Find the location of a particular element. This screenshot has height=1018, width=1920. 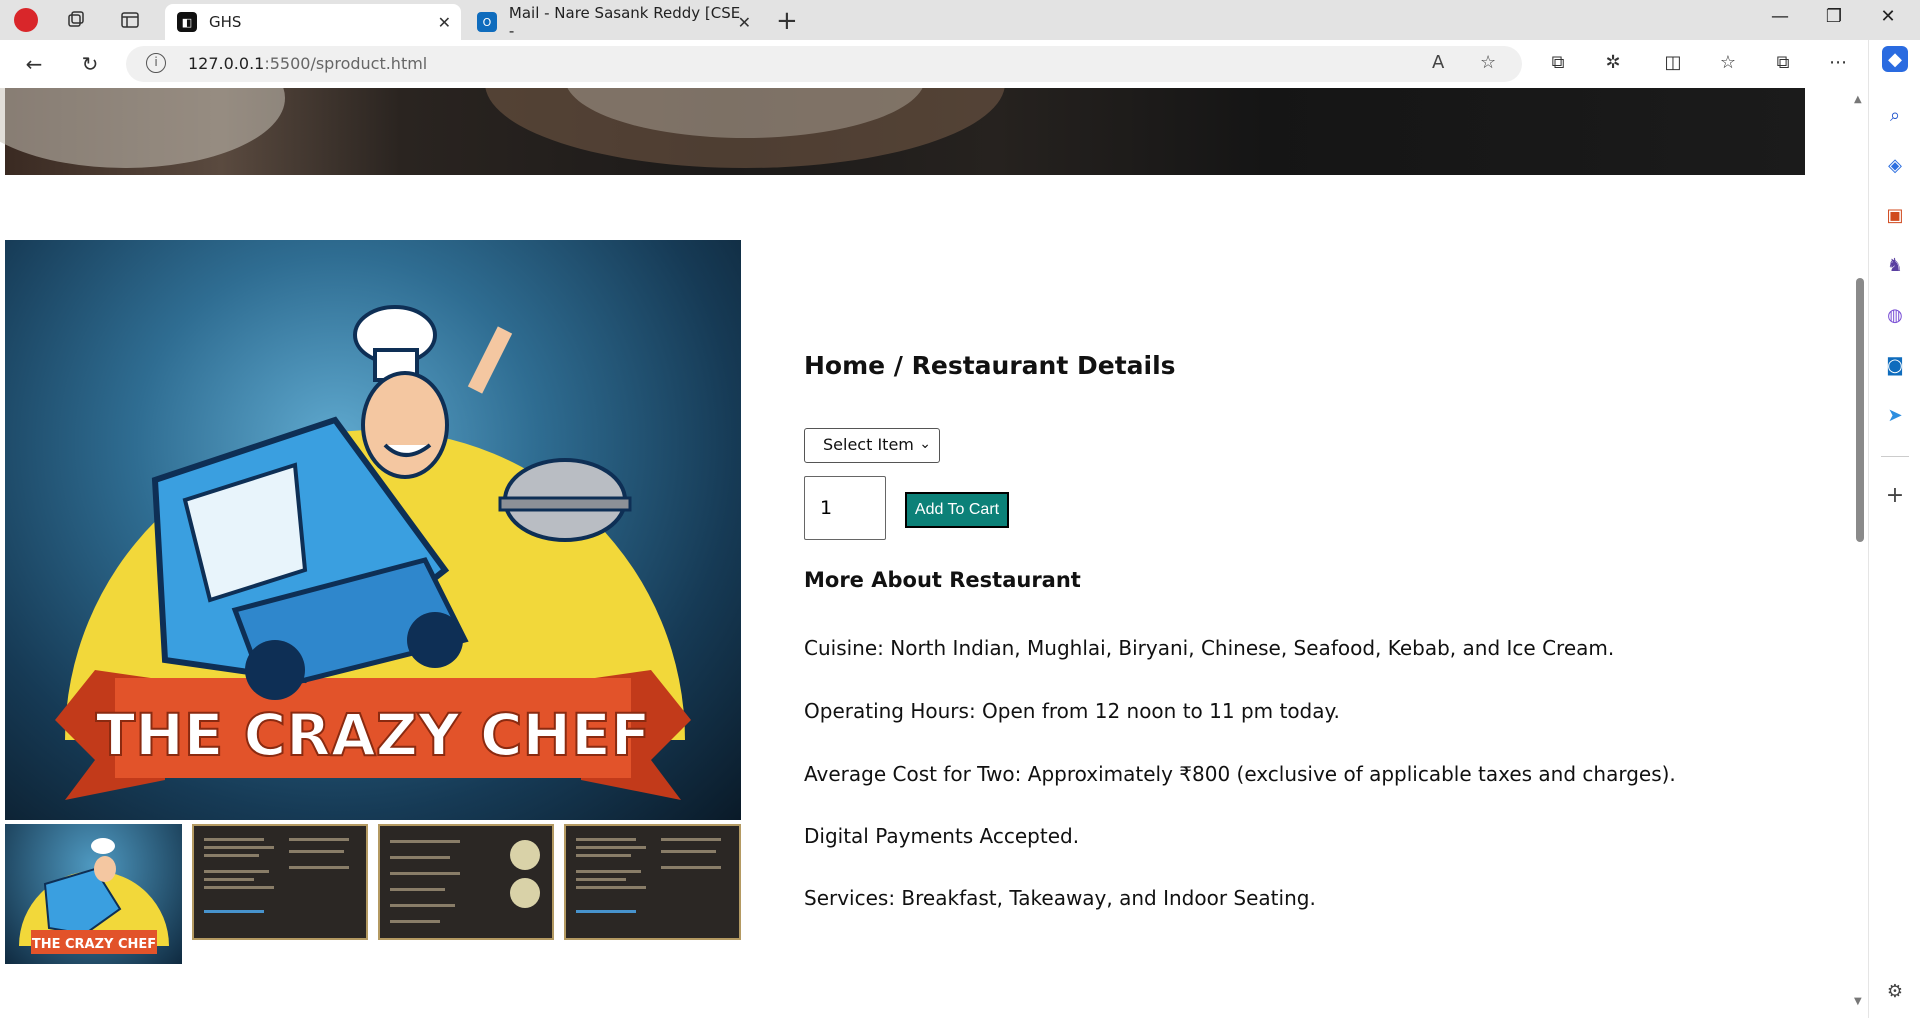

add-sidebar-app-icon: + is located at coordinates (1895, 495).